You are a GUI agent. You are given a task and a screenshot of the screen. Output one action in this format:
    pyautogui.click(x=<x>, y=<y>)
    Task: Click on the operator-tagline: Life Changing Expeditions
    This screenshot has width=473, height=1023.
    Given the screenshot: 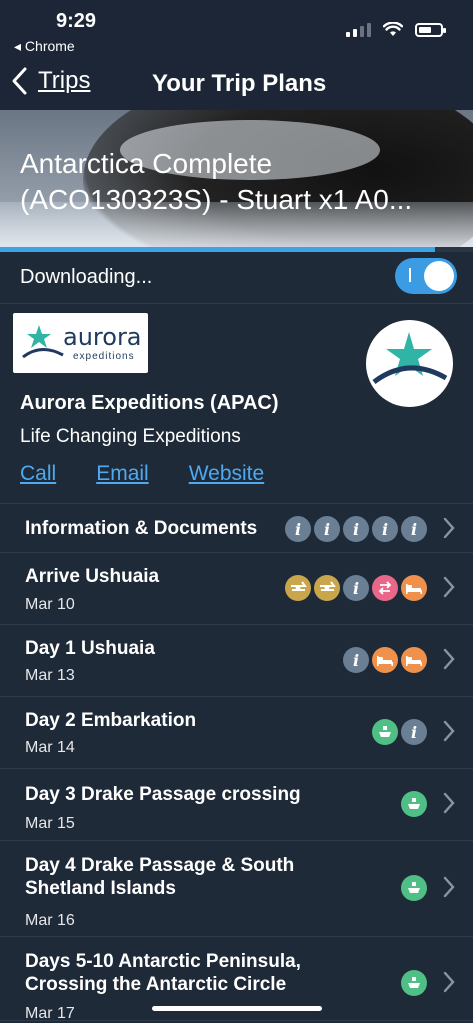 What is the action you would take?
    pyautogui.click(x=130, y=436)
    